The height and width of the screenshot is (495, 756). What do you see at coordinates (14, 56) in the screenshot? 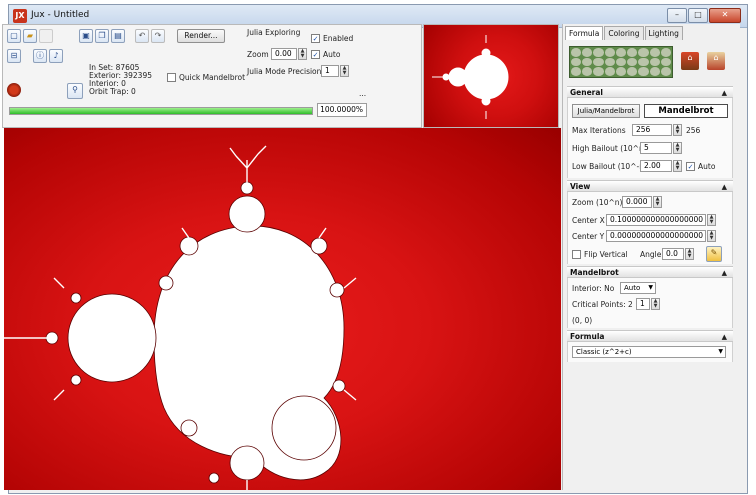
I see `export-icon: ⊟` at bounding box center [14, 56].